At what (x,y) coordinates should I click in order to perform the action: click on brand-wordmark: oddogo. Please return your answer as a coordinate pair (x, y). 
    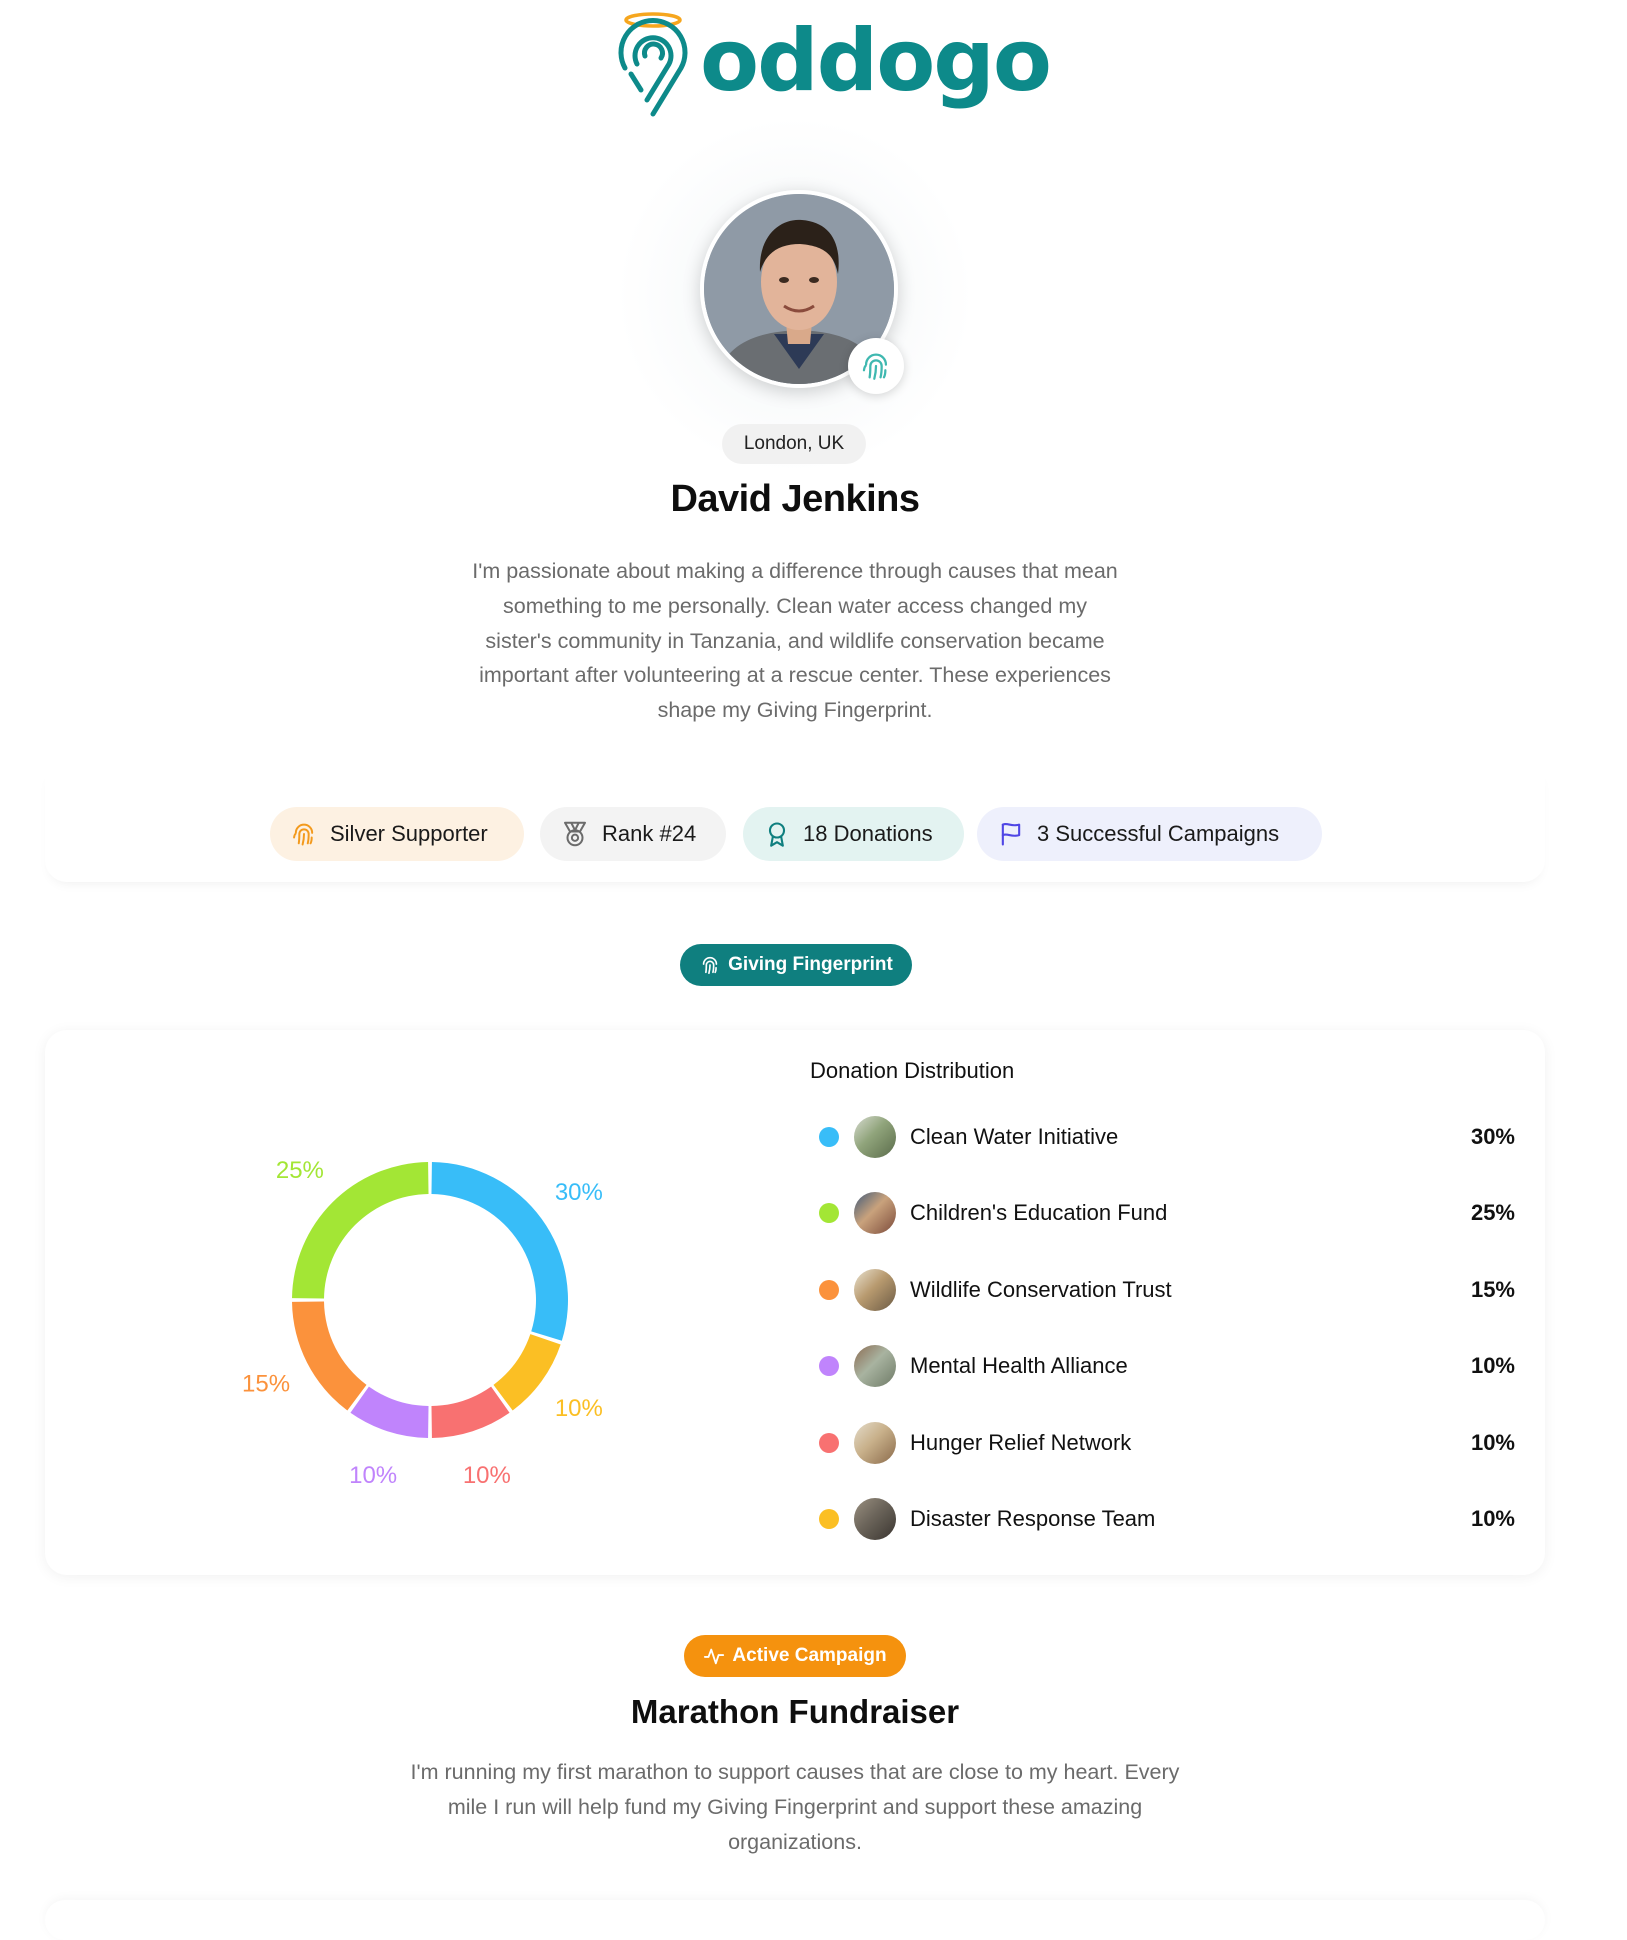
    Looking at the image, I should click on (876, 61).